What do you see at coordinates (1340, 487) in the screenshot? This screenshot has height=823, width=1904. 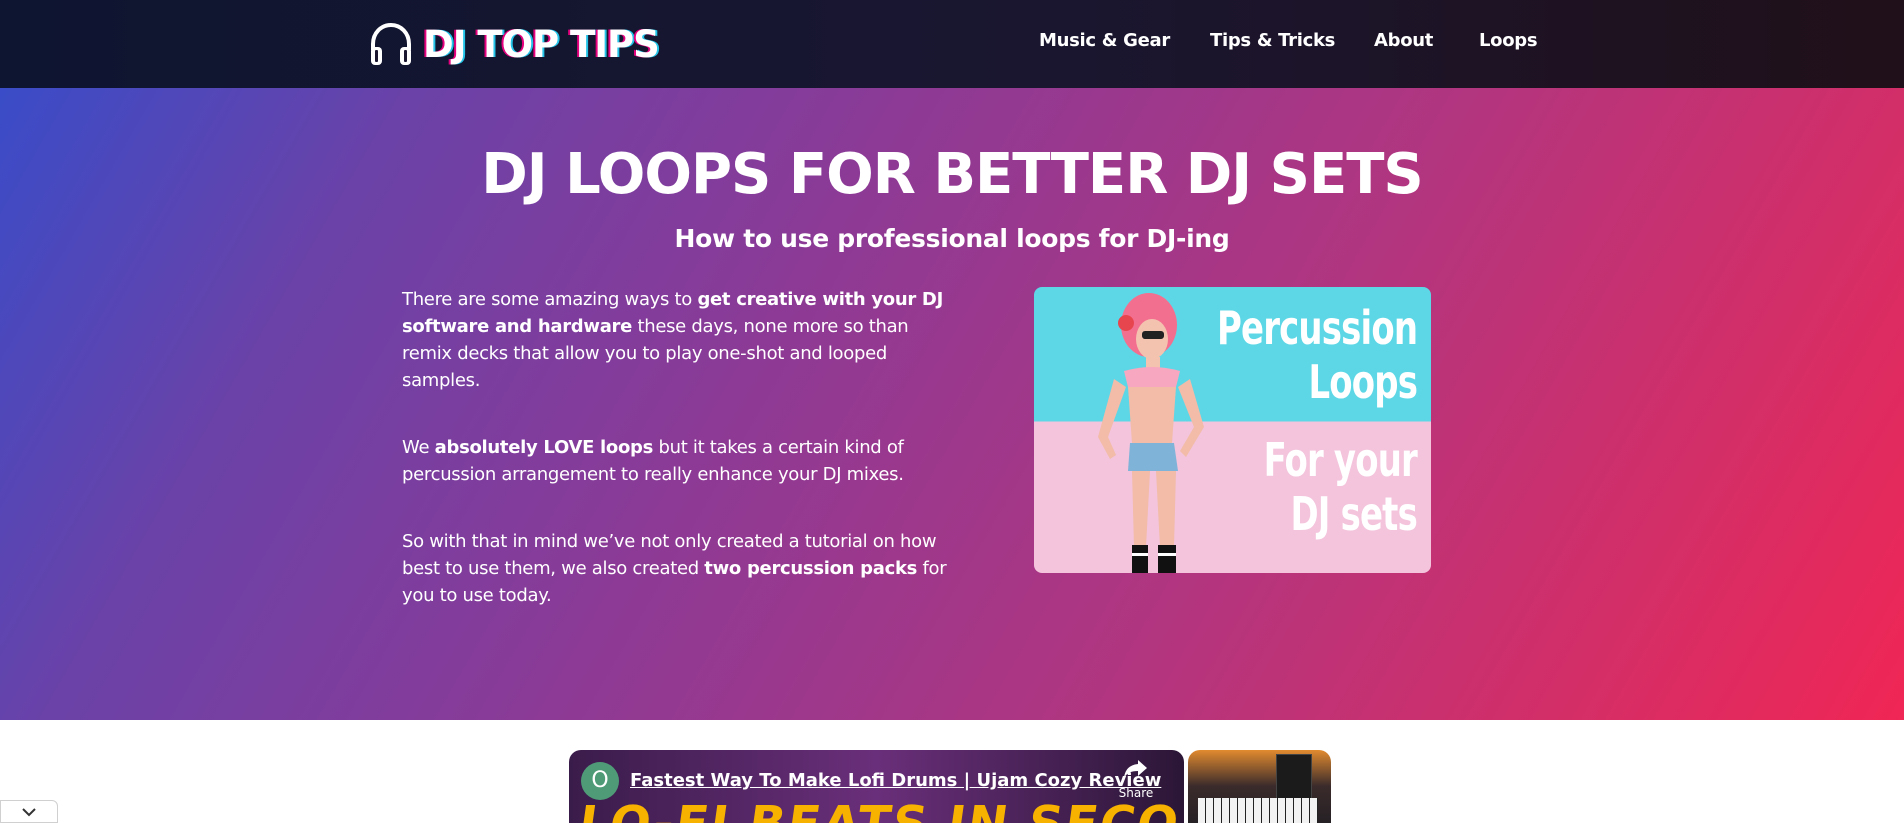 I see `image-caption-bottom: For your DJ sets` at bounding box center [1340, 487].